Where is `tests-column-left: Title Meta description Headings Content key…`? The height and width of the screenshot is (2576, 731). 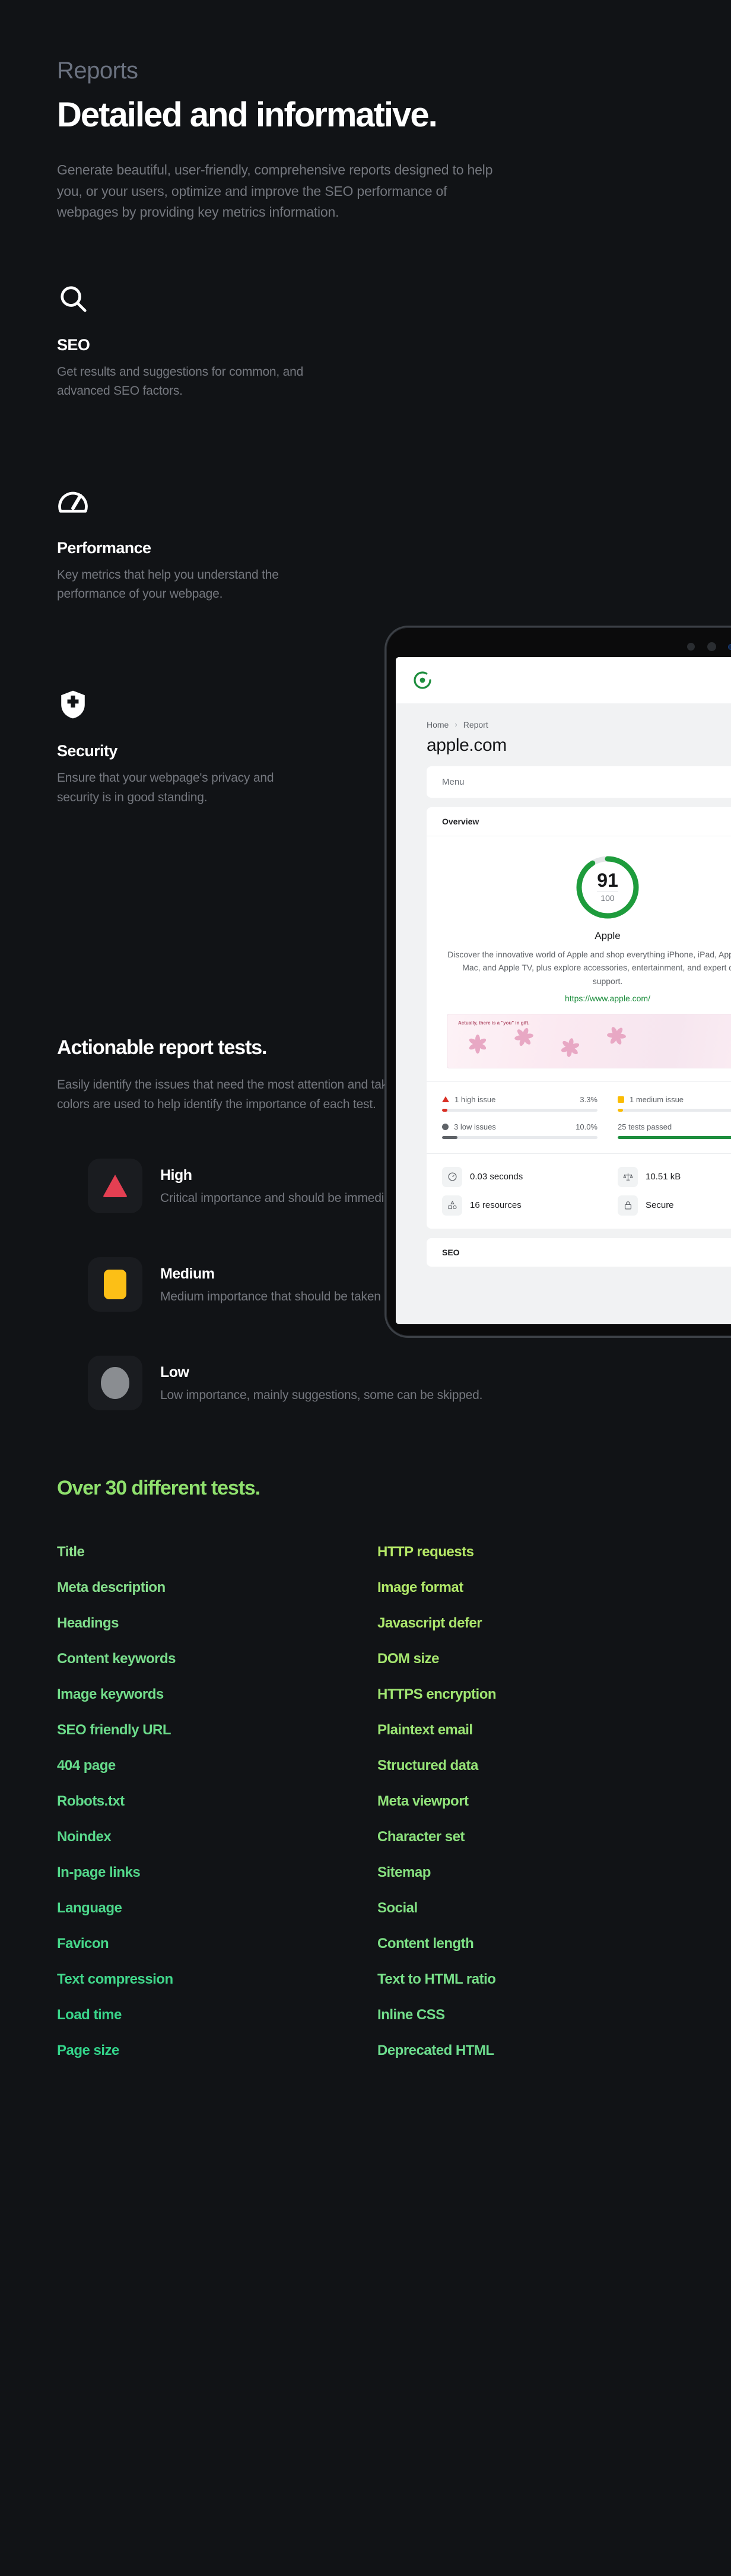
tests-column-left: Title Meta description Headings Content key… is located at coordinates (205, 1801).